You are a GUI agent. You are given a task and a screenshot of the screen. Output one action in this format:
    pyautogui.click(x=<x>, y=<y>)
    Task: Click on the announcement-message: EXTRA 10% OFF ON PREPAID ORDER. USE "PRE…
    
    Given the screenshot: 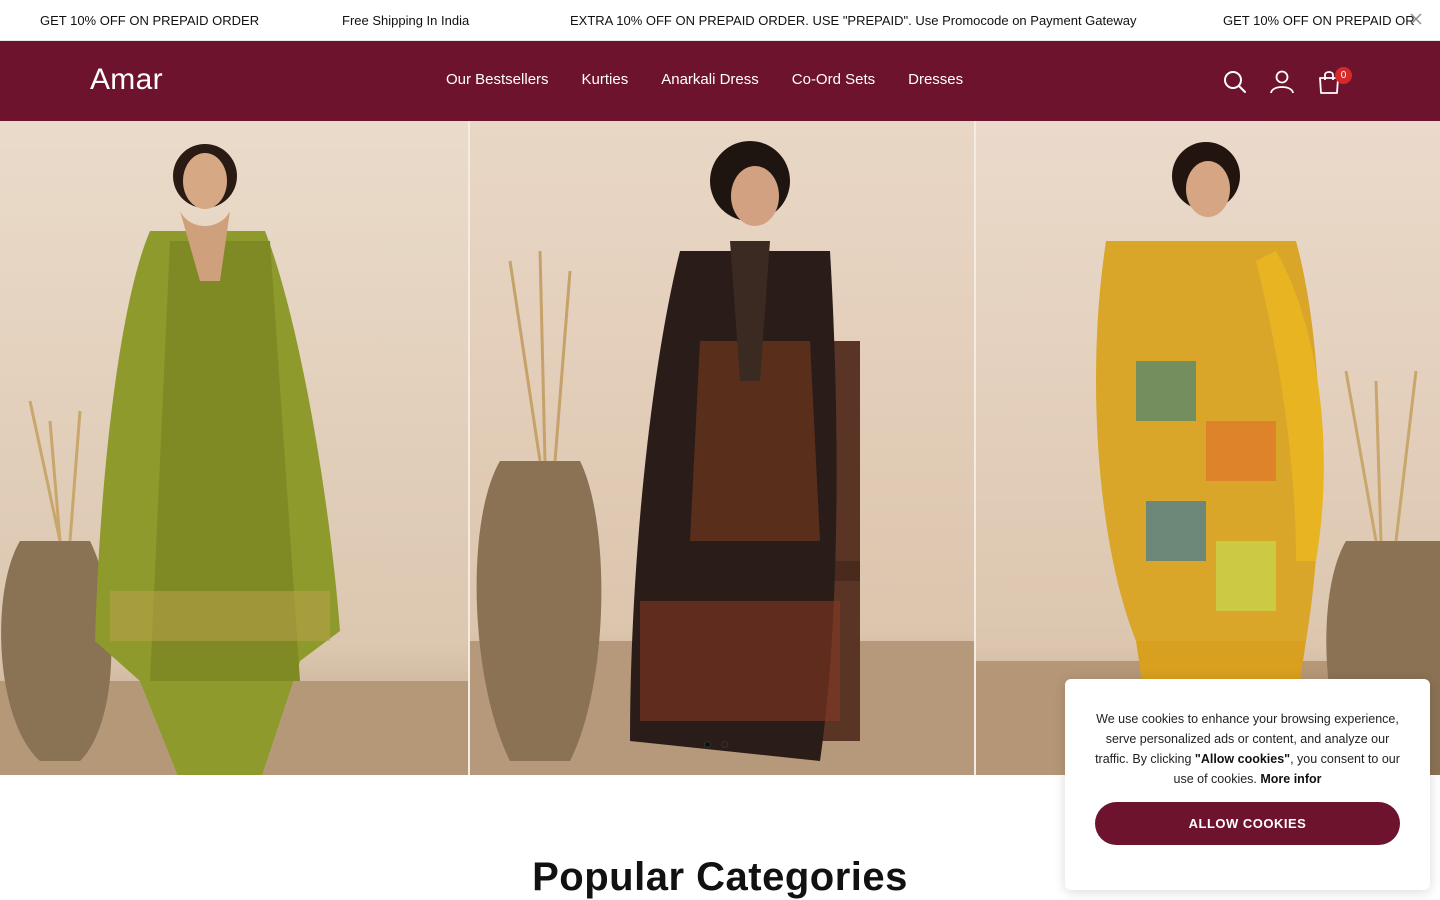 What is the action you would take?
    pyautogui.click(x=853, y=20)
    